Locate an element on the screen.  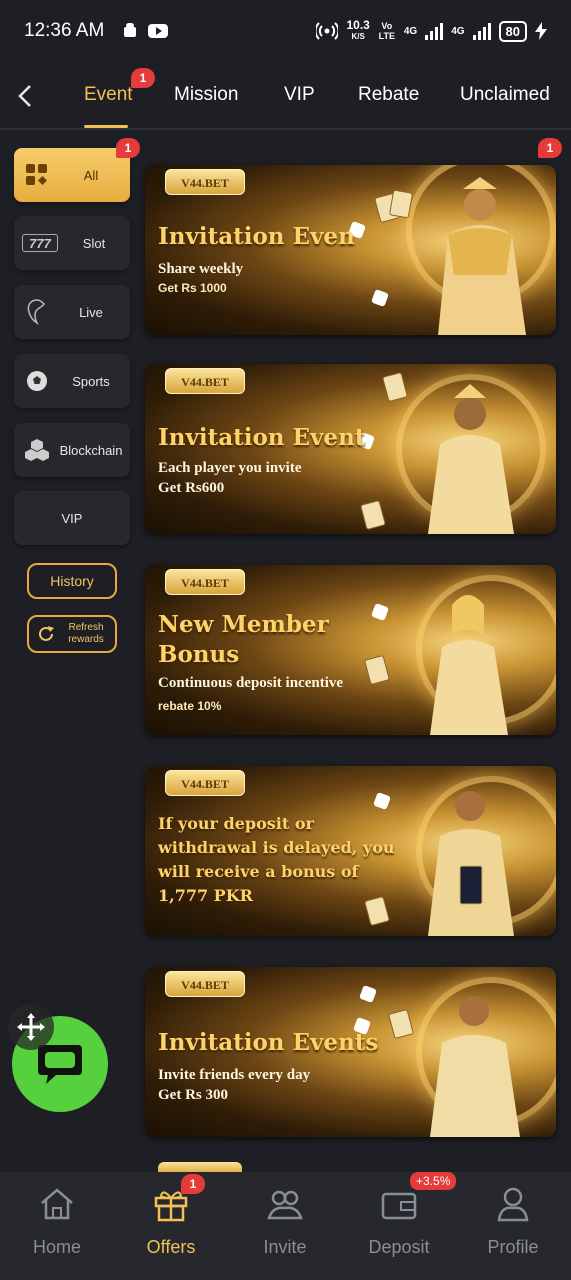
banner-title: Invitation Events is located at coordinates (268, 1042).